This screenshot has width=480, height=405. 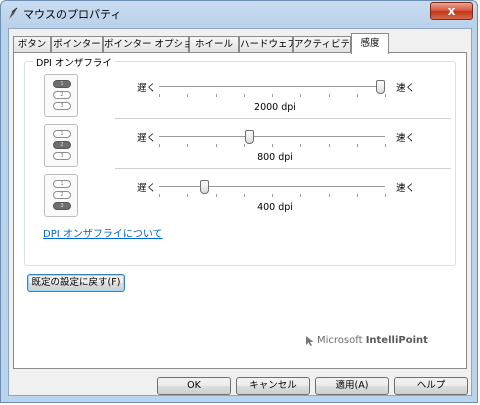 What do you see at coordinates (268, 44) in the screenshot?
I see `tab-hardware: ハードウェア` at bounding box center [268, 44].